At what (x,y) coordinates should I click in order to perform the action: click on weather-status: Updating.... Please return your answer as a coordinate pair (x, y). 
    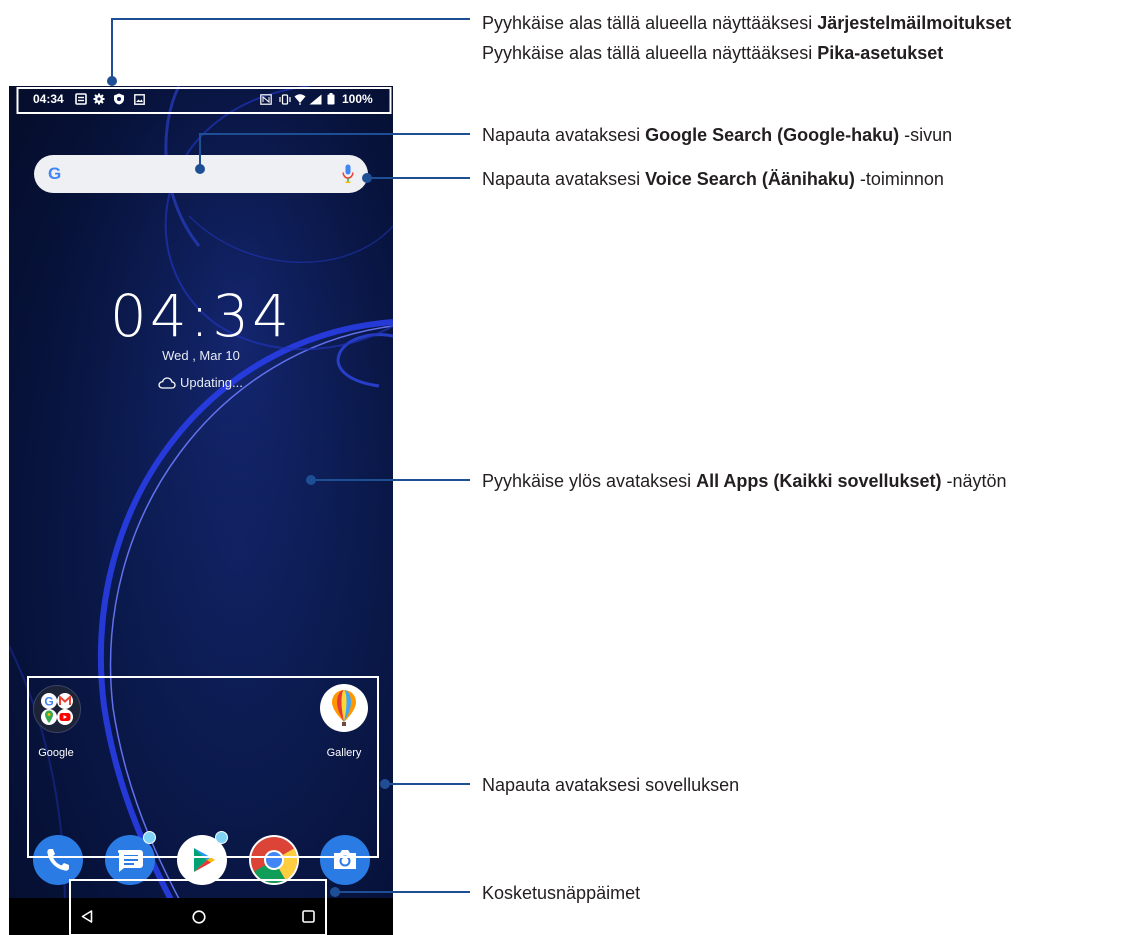
    Looking at the image, I should click on (211, 382).